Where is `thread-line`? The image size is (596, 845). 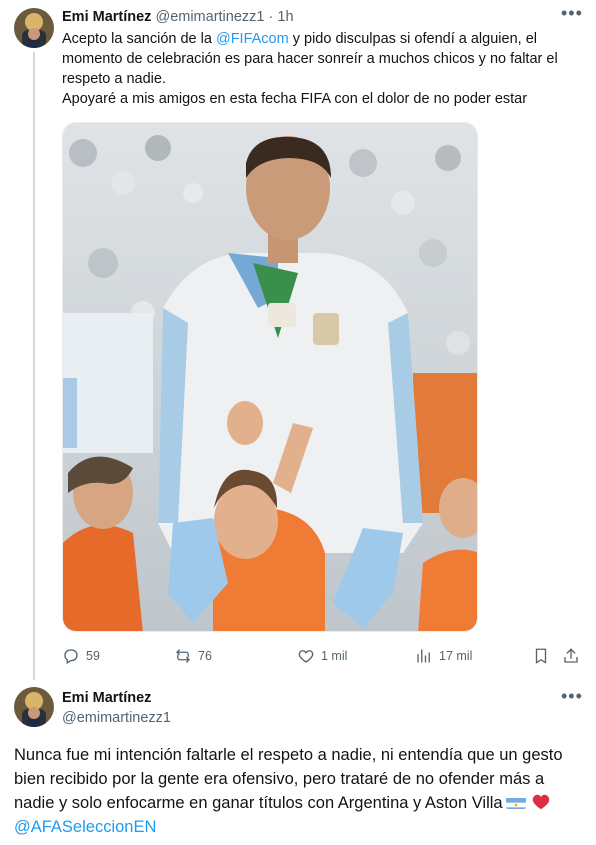
thread-line is located at coordinates (34, 366).